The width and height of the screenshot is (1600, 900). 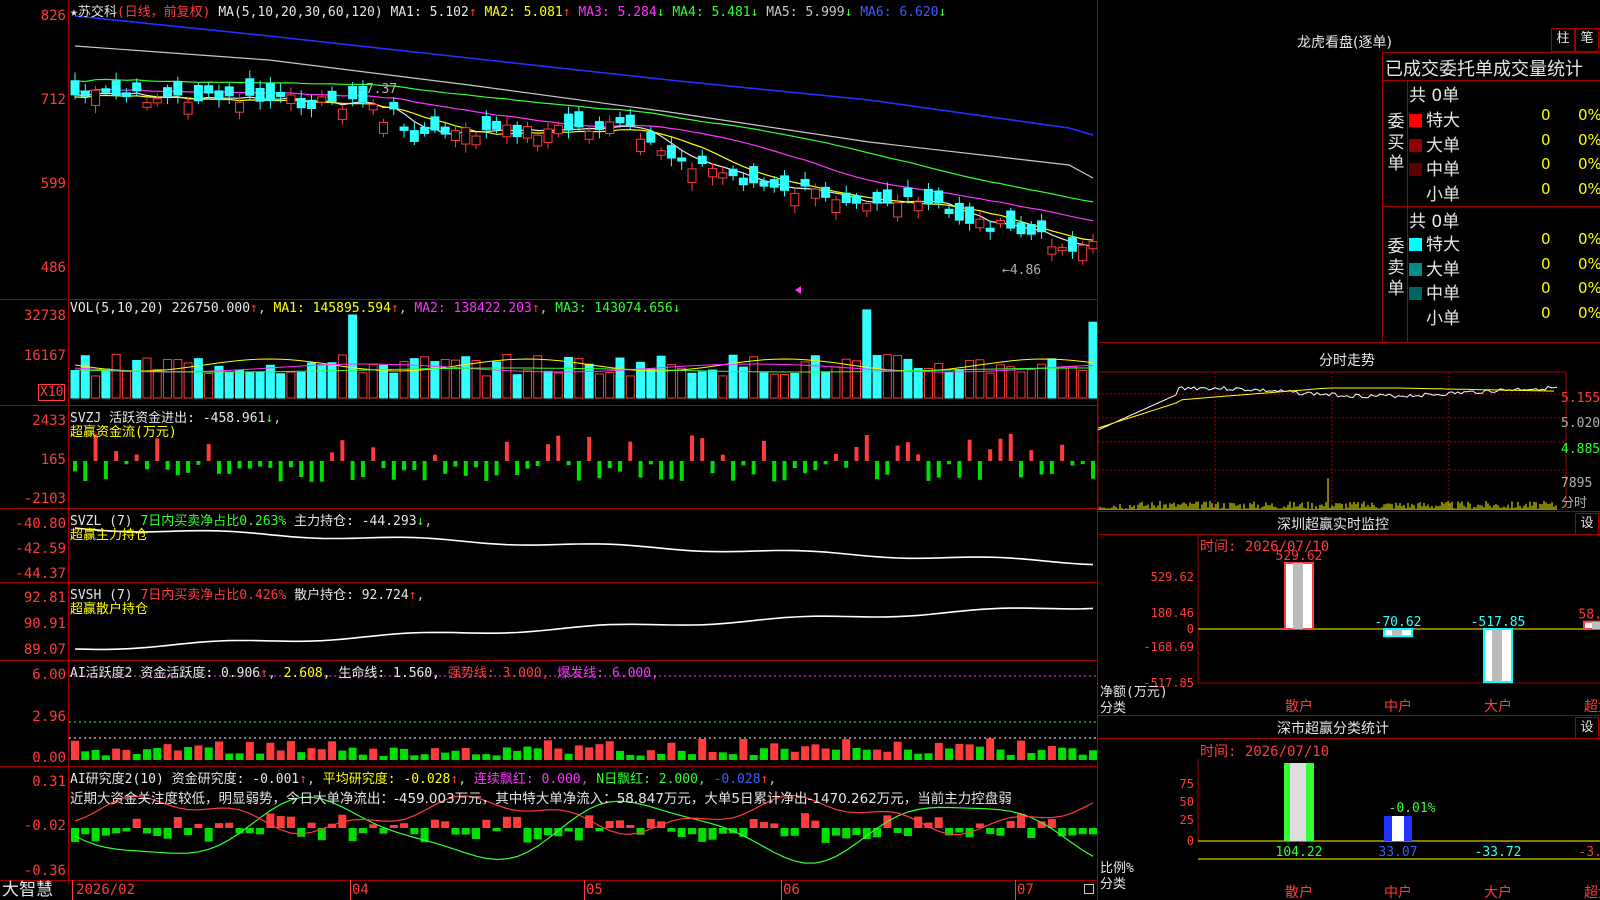 I want to click on cls-category: 超大, so click(x=1592, y=892).